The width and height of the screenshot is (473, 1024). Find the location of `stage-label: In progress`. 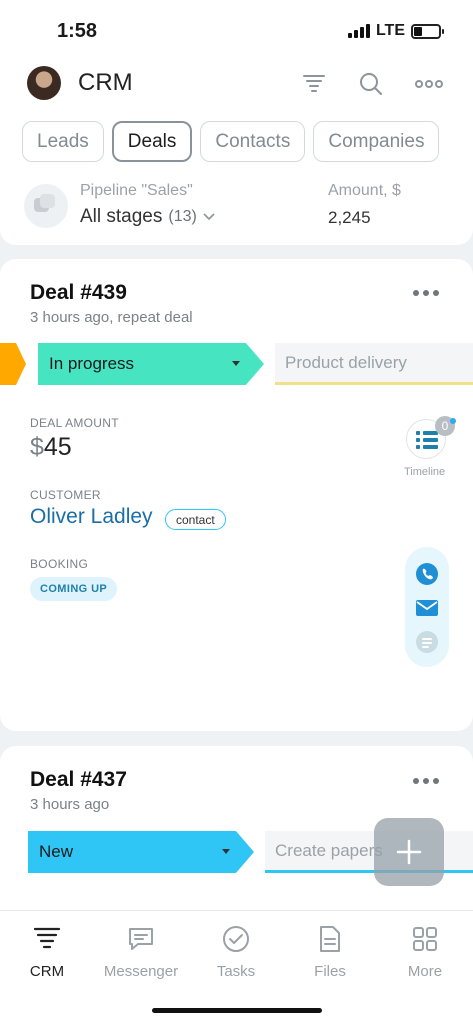

stage-label: In progress is located at coordinates (92, 363).